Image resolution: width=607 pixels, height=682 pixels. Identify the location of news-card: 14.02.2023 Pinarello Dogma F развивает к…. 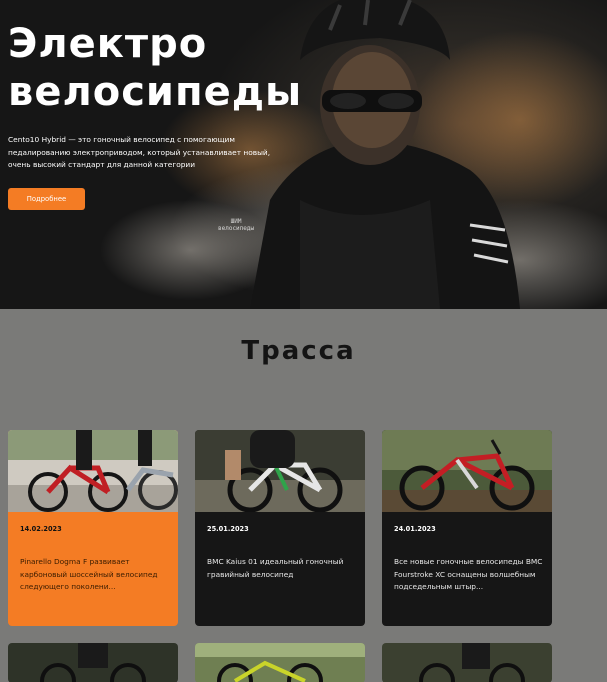
(93, 528).